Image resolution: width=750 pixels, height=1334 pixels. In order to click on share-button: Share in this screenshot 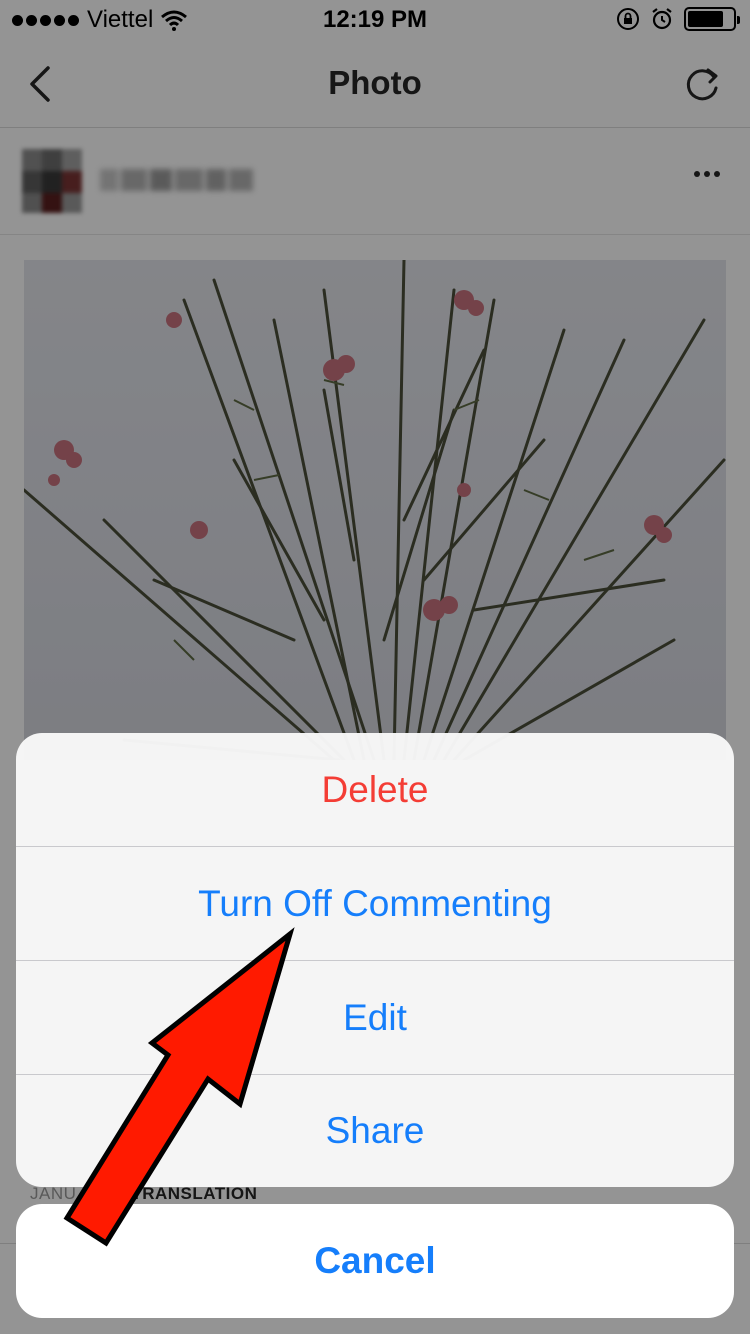, I will do `click(375, 1131)`.